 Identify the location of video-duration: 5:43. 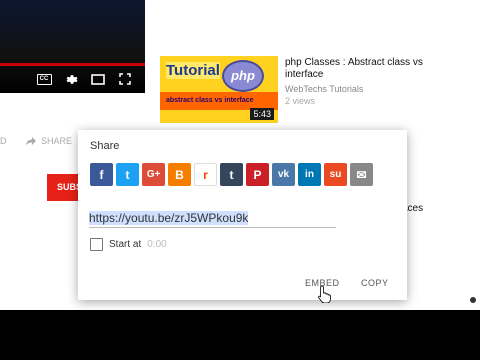
(262, 114).